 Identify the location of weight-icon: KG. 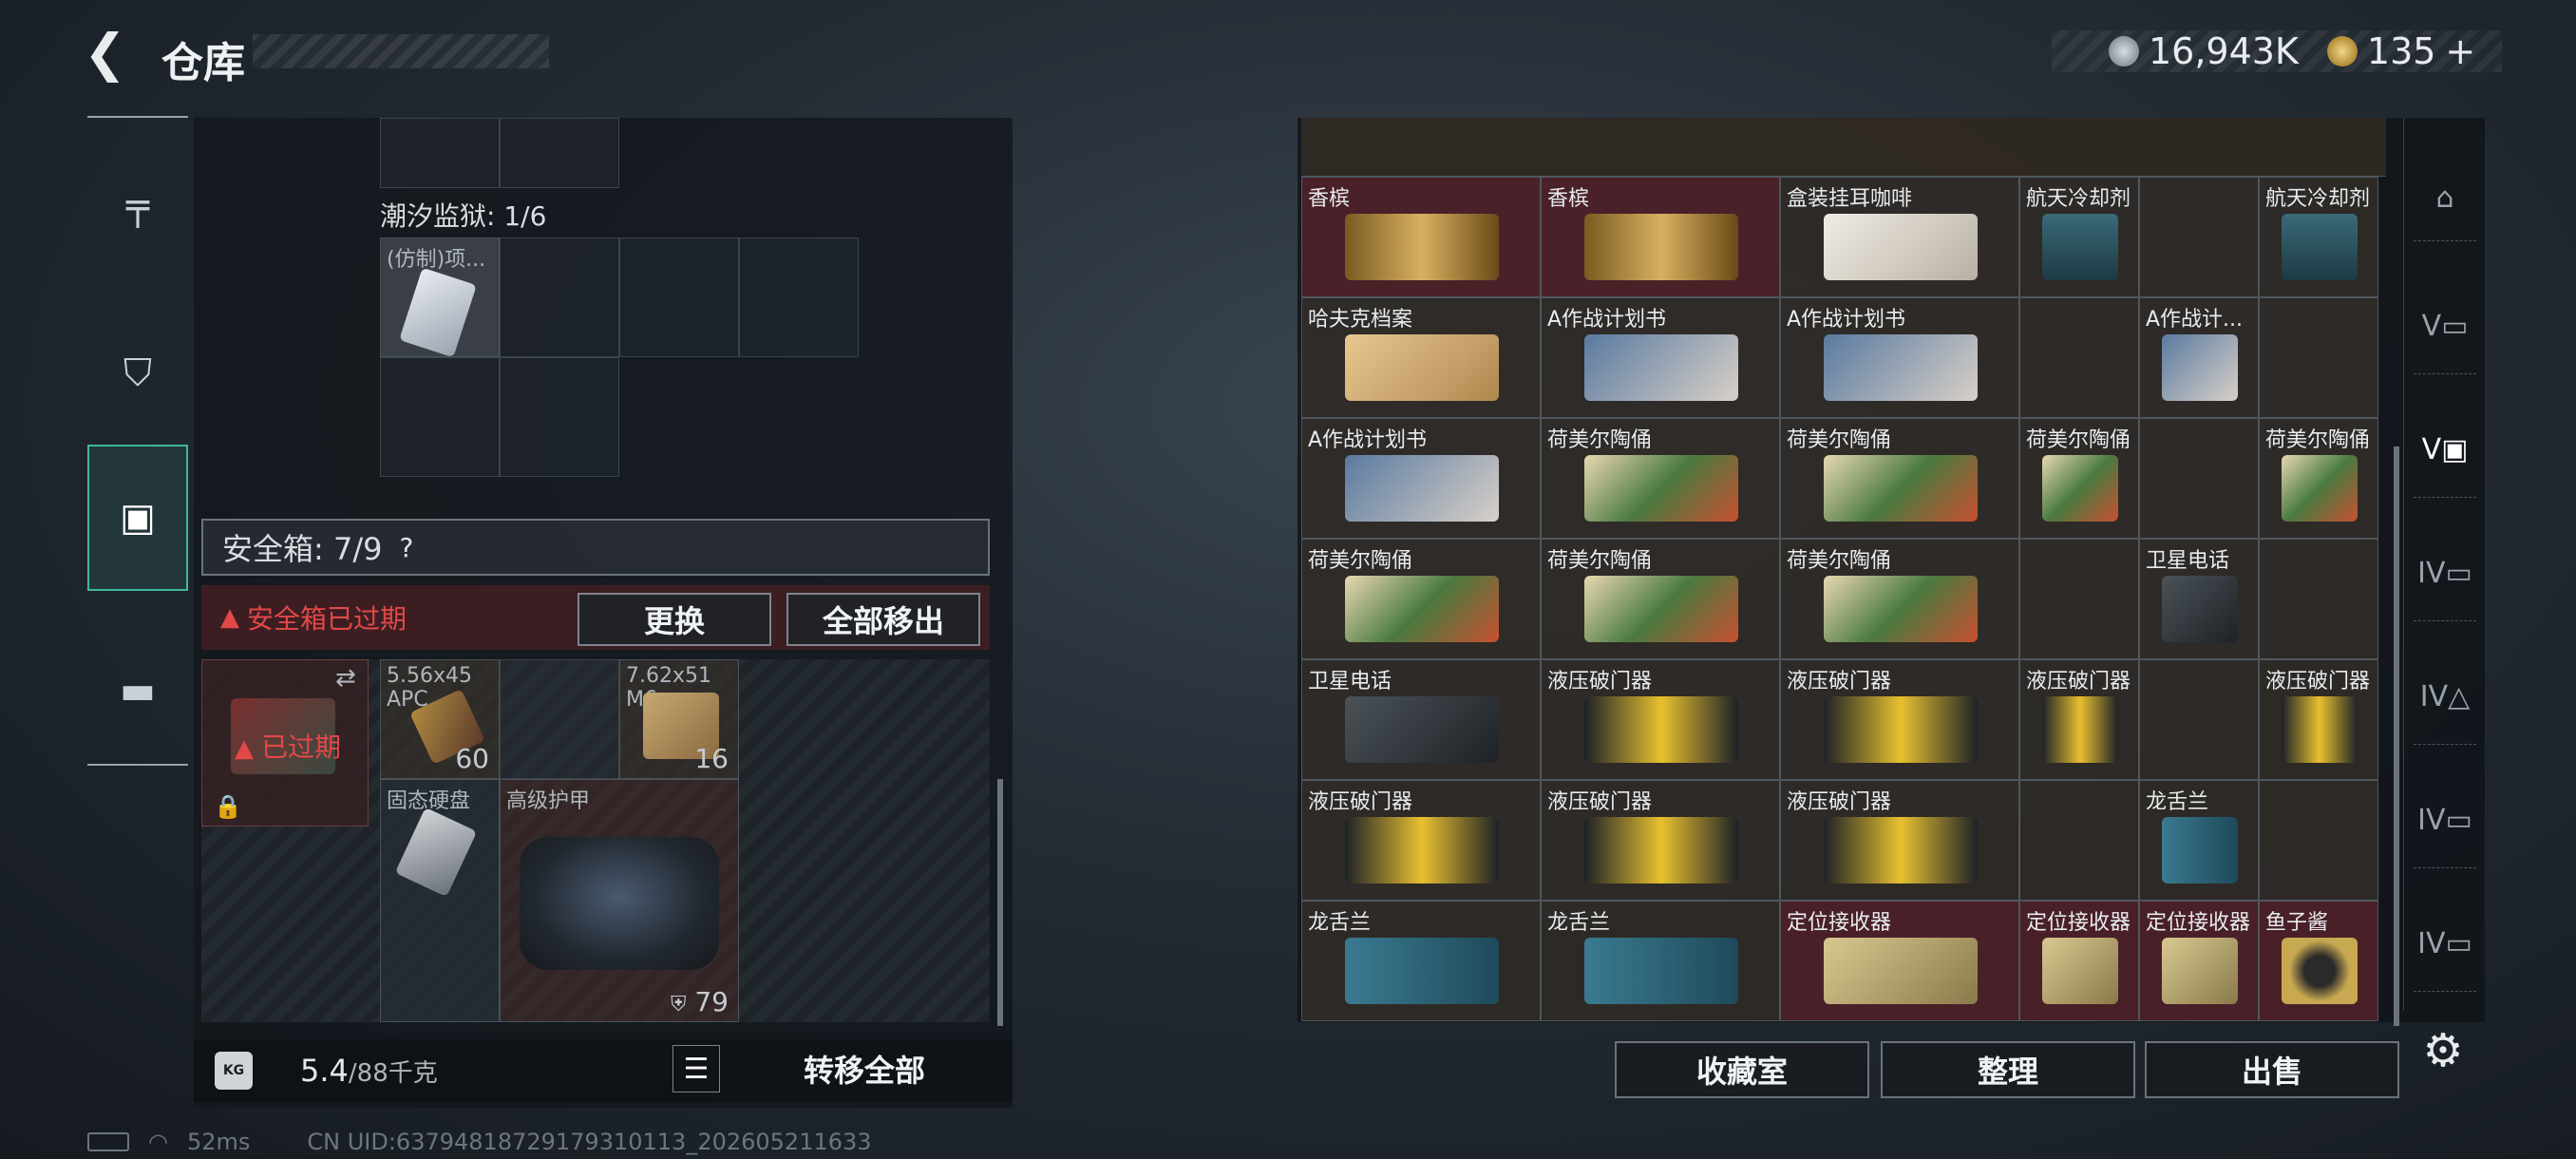
(234, 1071).